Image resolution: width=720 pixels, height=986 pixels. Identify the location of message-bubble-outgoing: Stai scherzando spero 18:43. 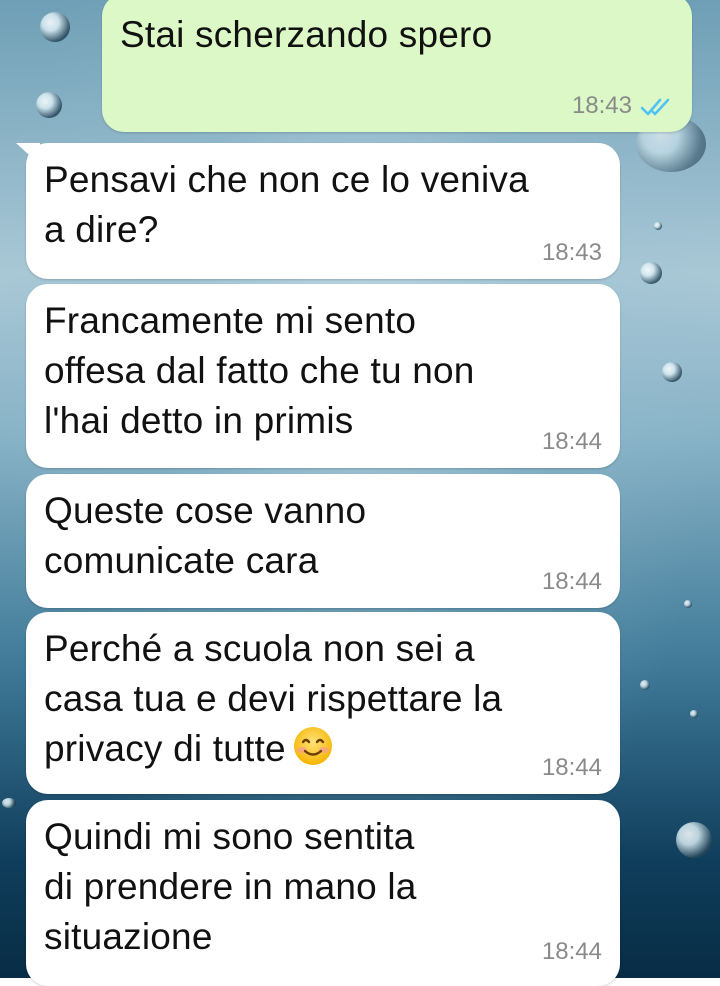
(397, 66).